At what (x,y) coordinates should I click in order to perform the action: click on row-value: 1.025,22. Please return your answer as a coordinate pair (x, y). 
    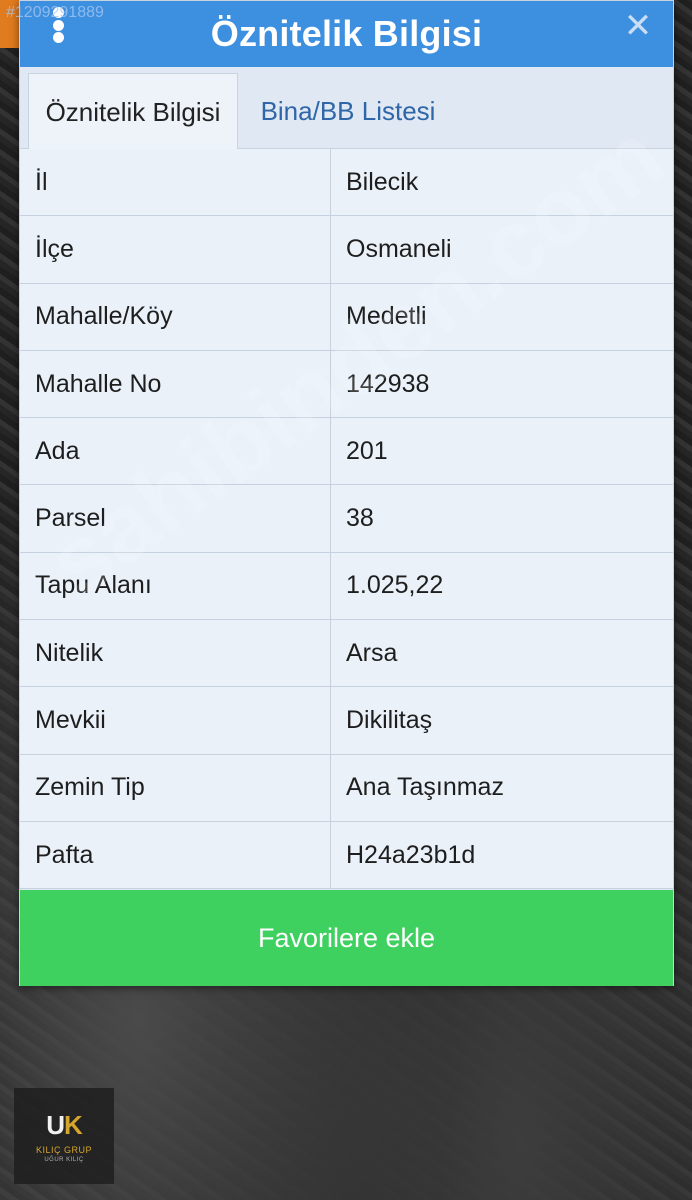
    Looking at the image, I should click on (395, 585).